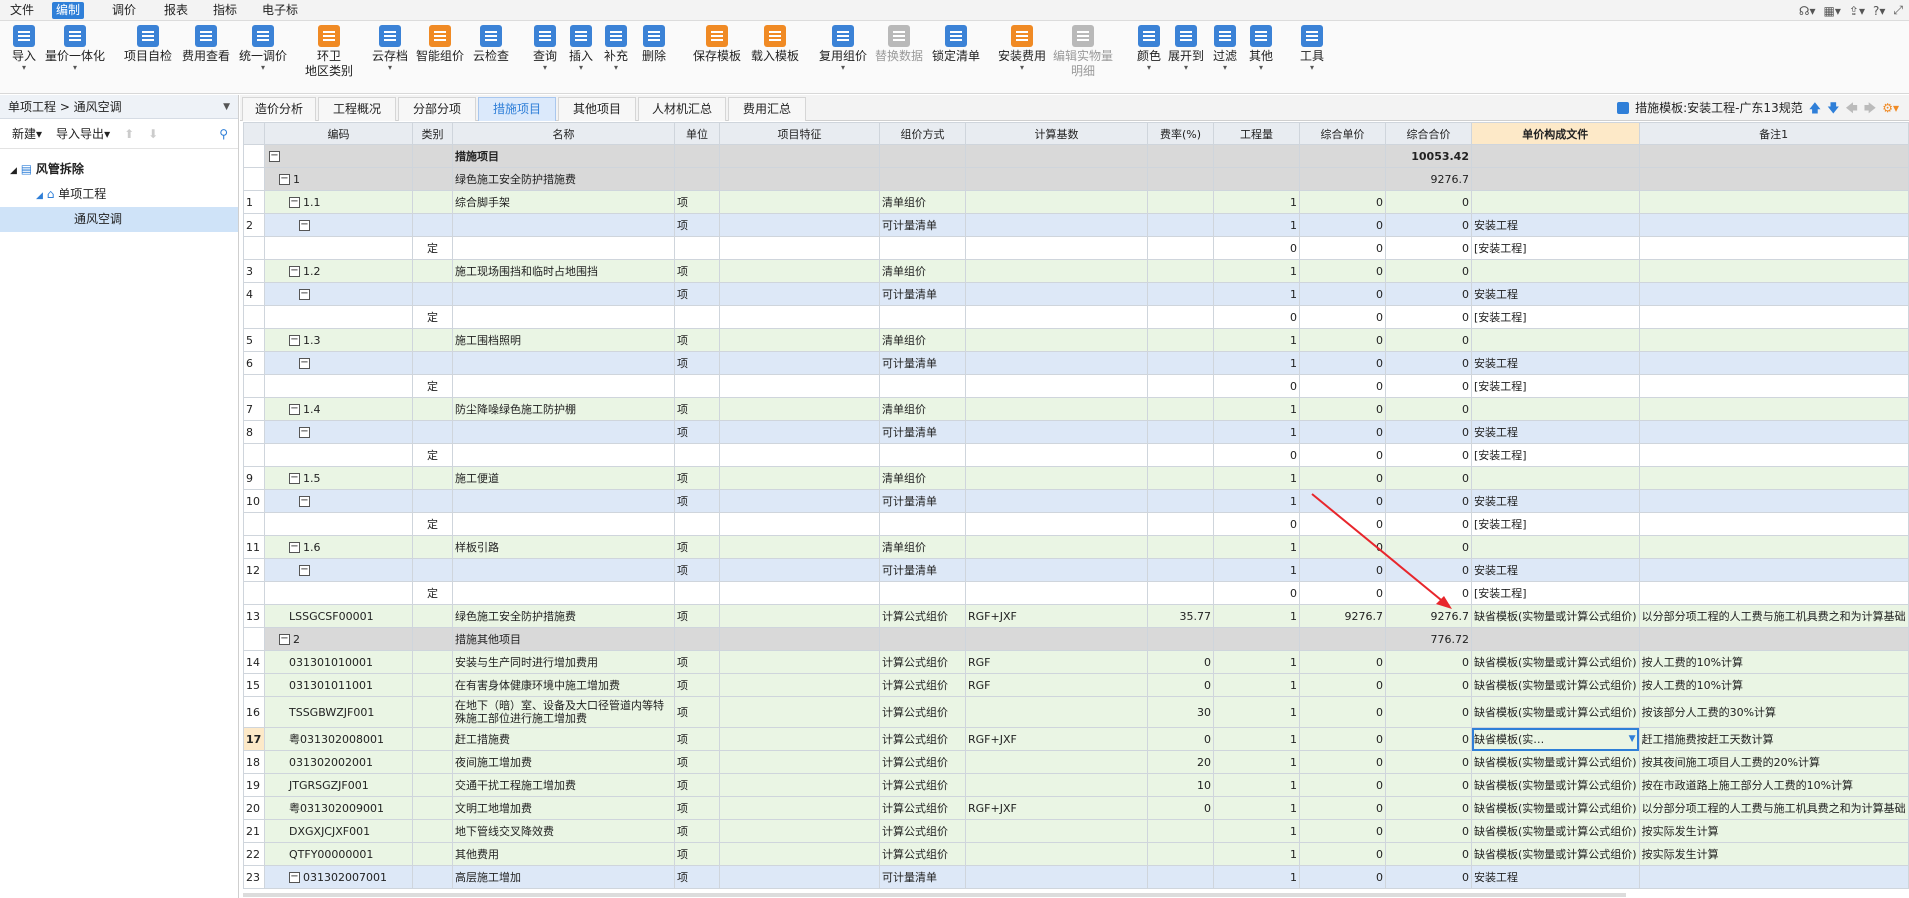  What do you see at coordinates (1555, 340) in the screenshot?
I see `price-file-cell` at bounding box center [1555, 340].